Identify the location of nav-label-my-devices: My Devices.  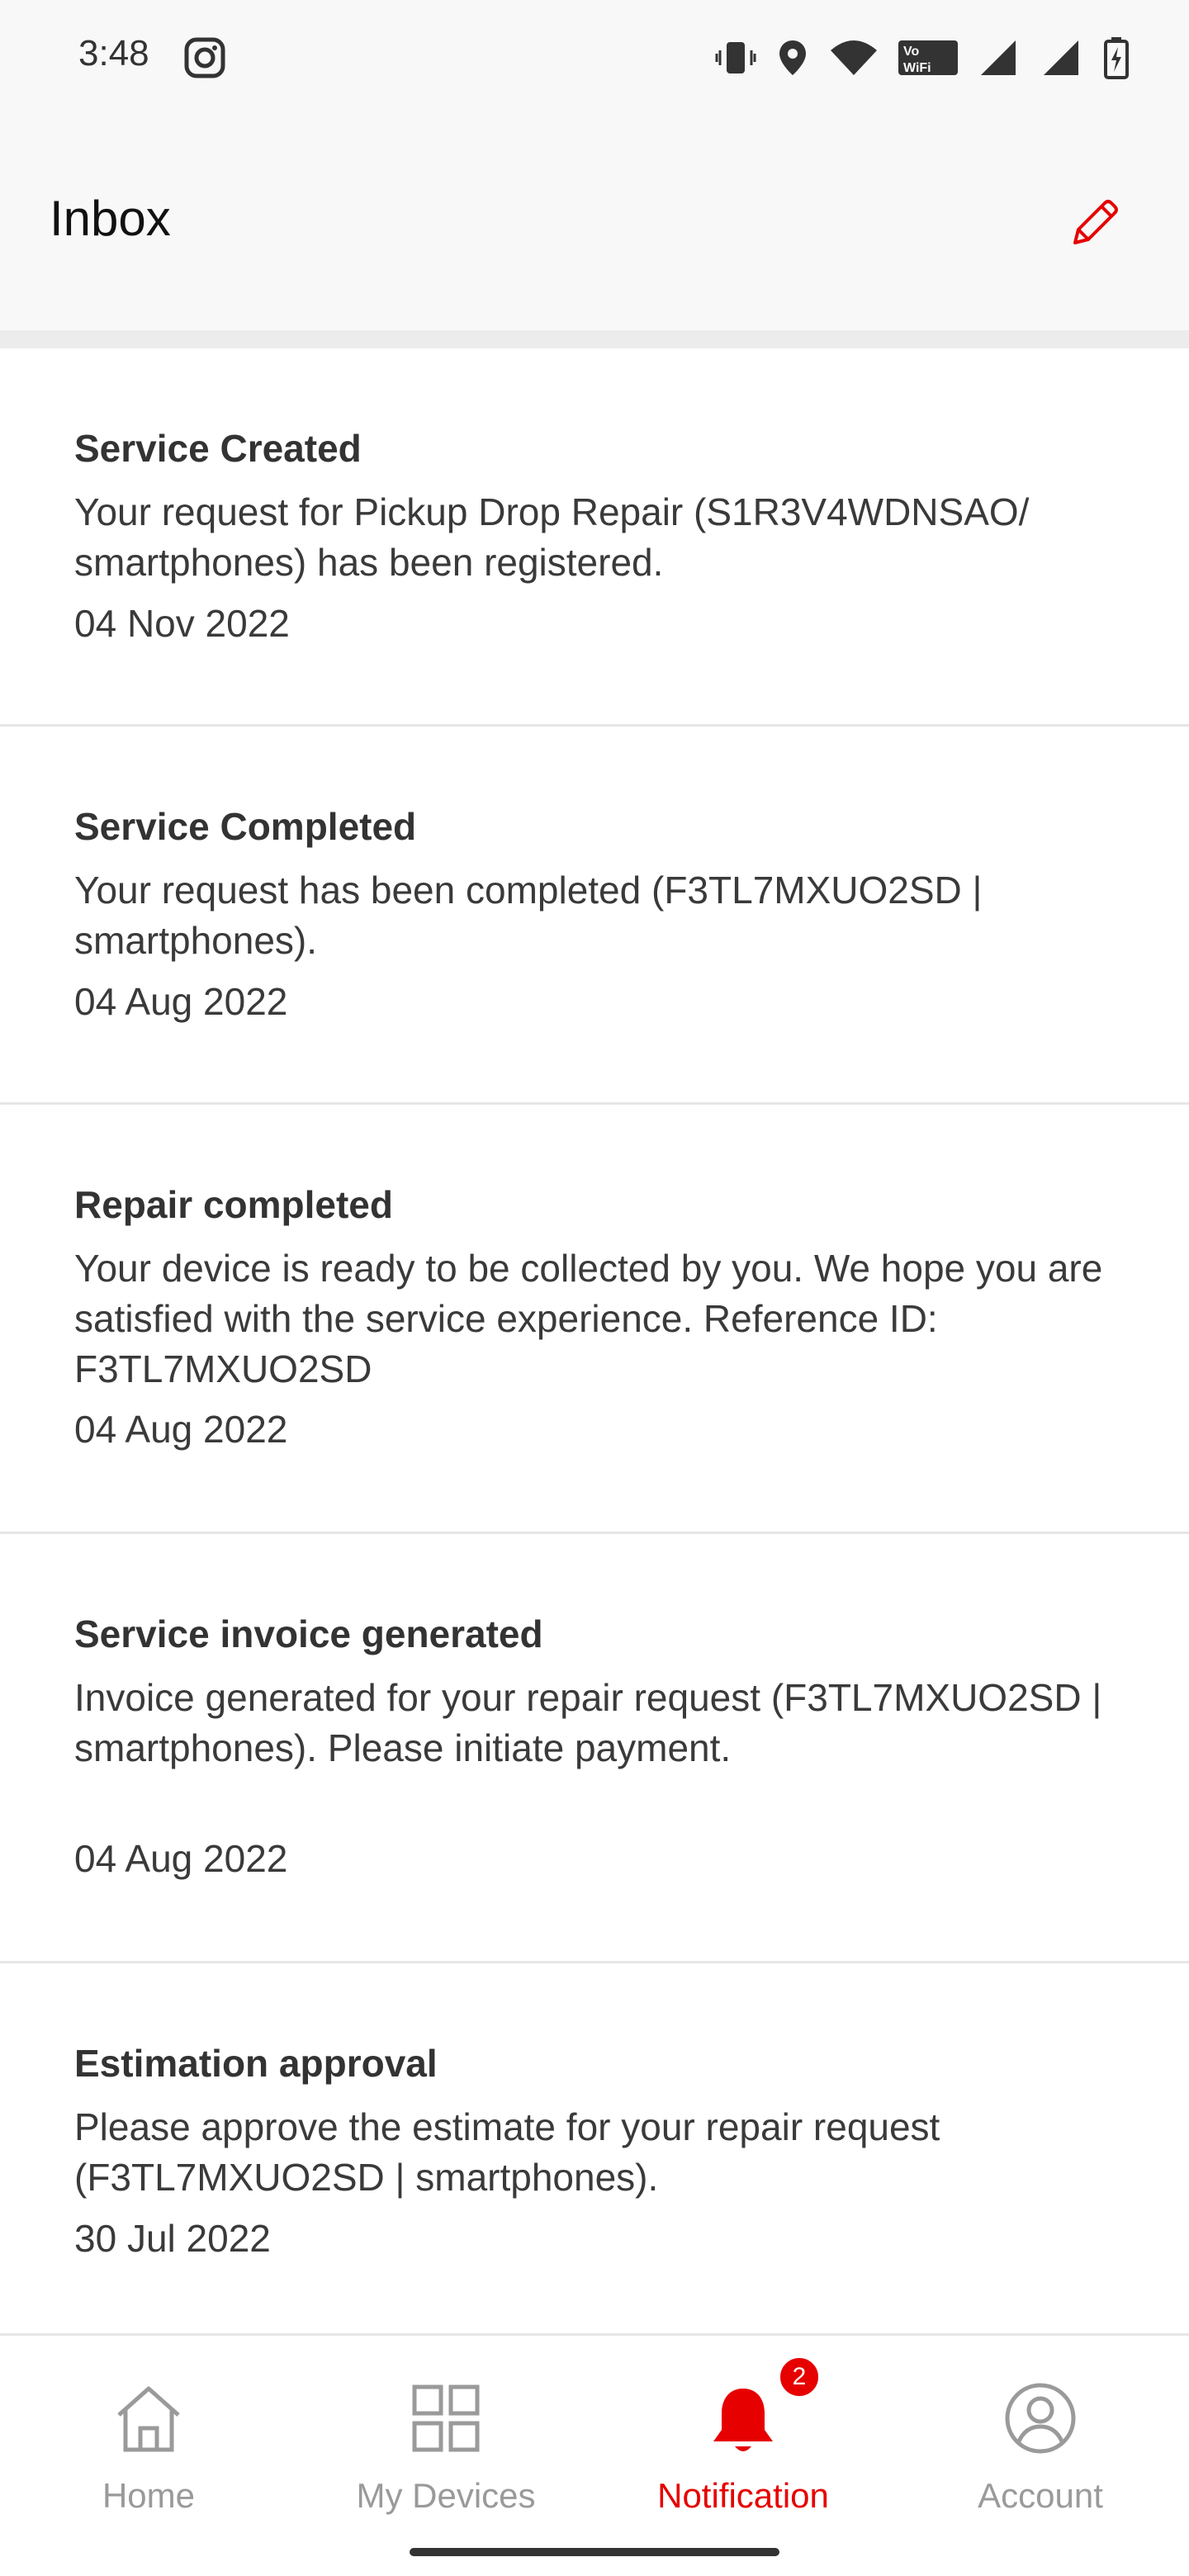
(446, 2495).